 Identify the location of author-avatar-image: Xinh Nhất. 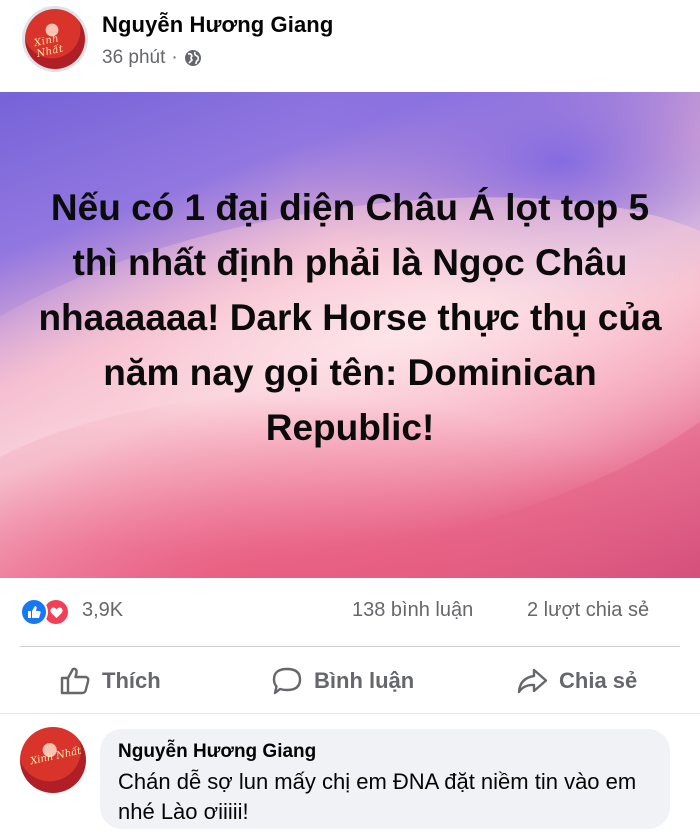
(55, 39).